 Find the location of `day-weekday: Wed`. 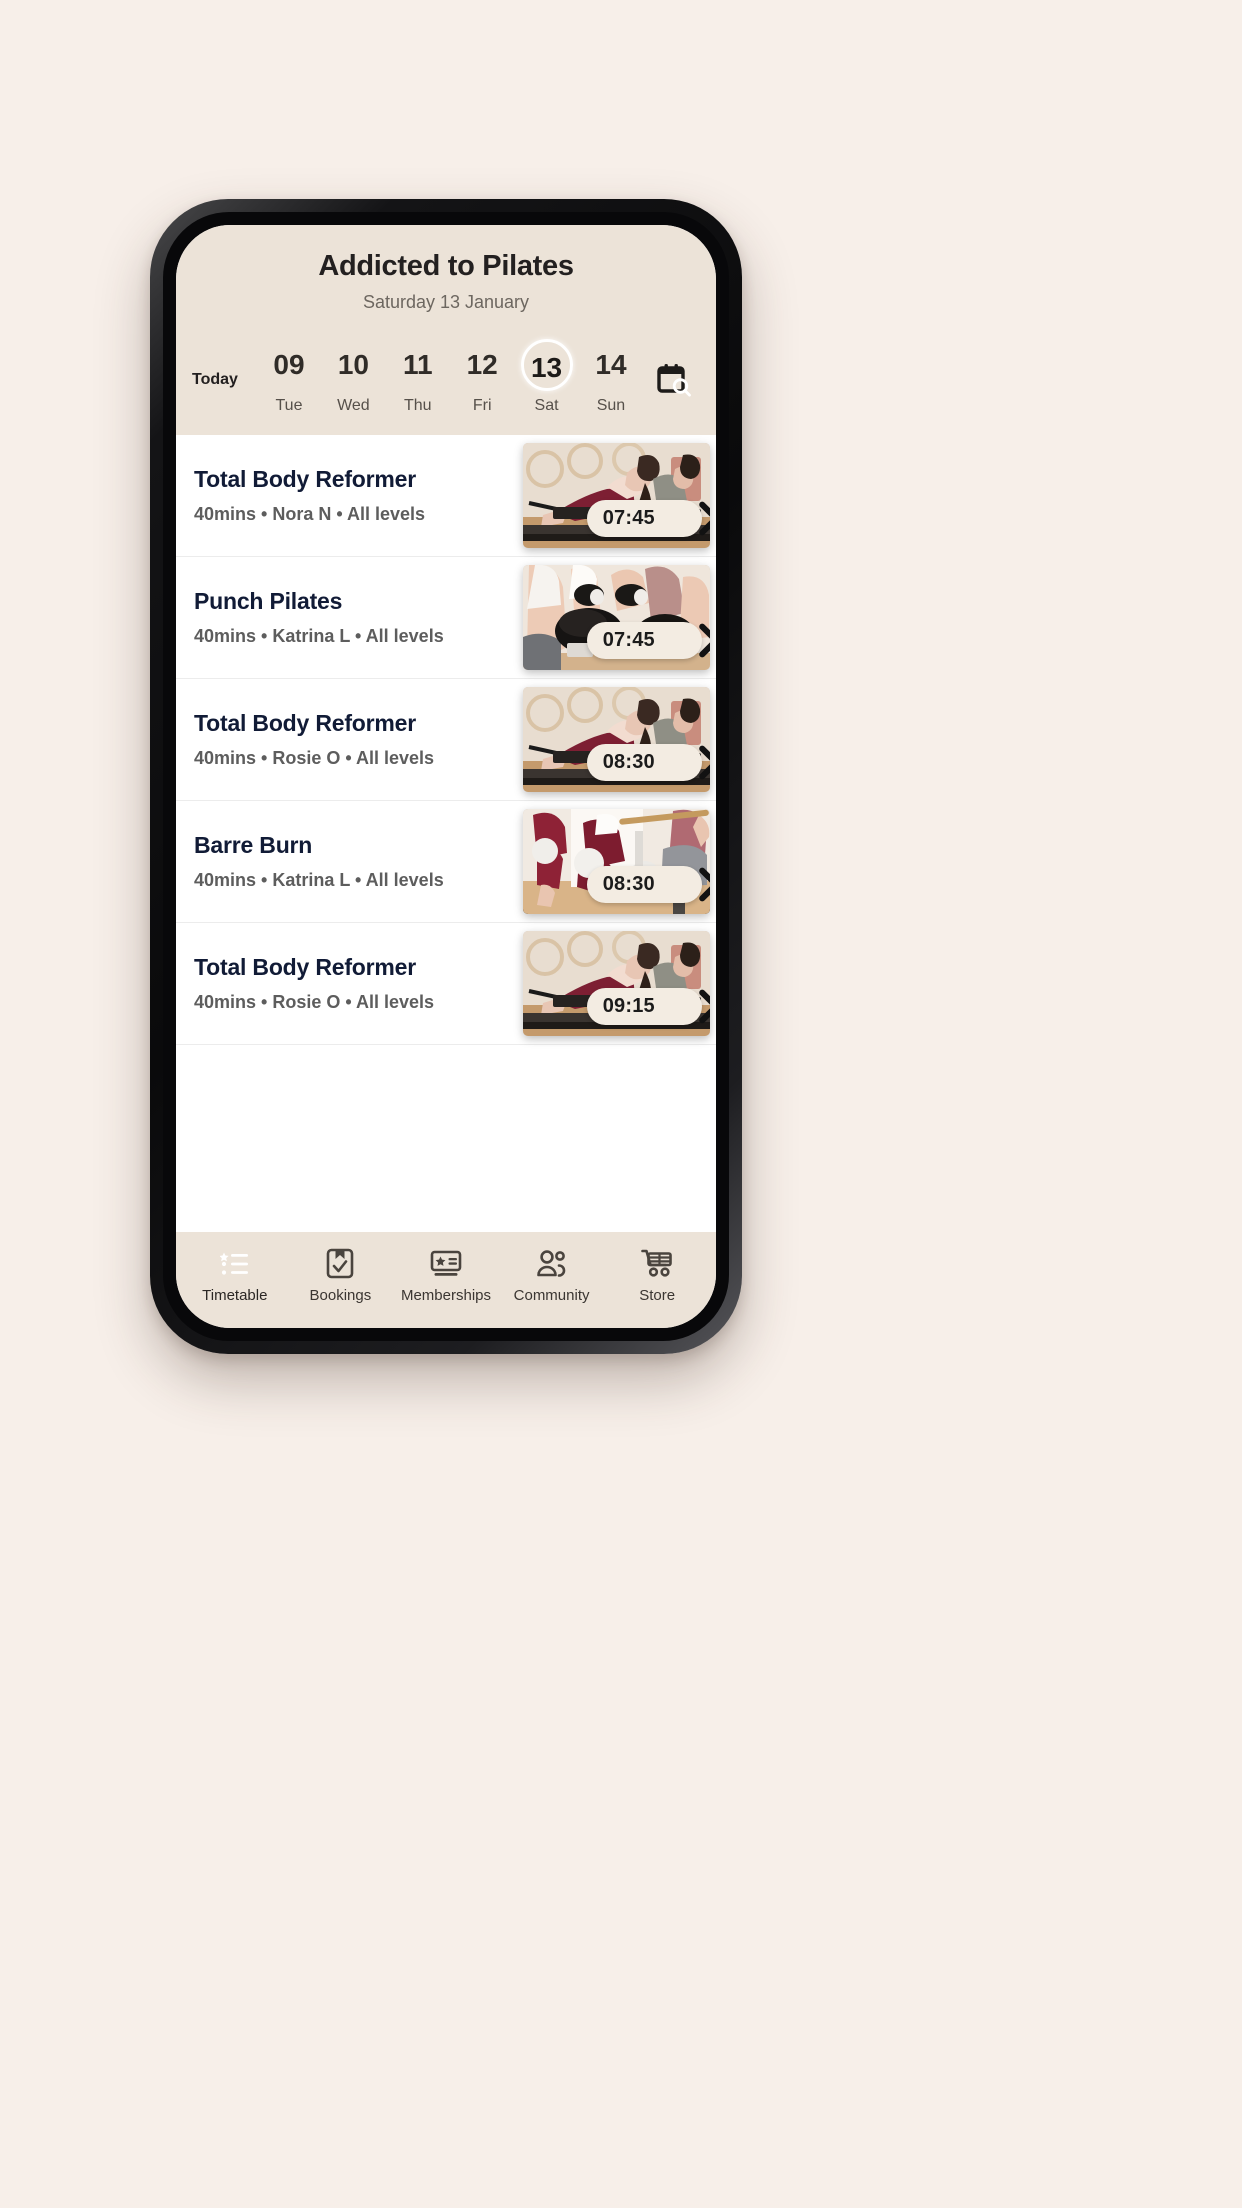

day-weekday: Wed is located at coordinates (353, 405).